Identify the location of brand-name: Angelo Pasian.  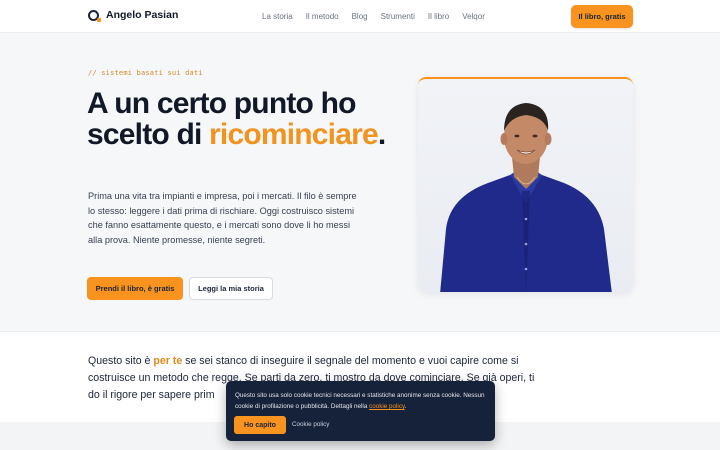
(142, 15).